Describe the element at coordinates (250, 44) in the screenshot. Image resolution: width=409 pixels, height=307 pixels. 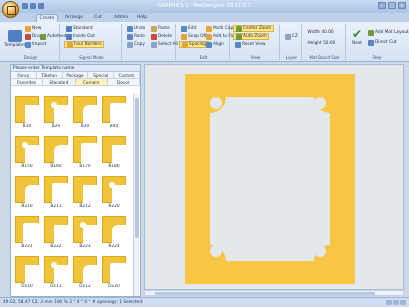
I see `reset-view-button: Reset View` at that location.